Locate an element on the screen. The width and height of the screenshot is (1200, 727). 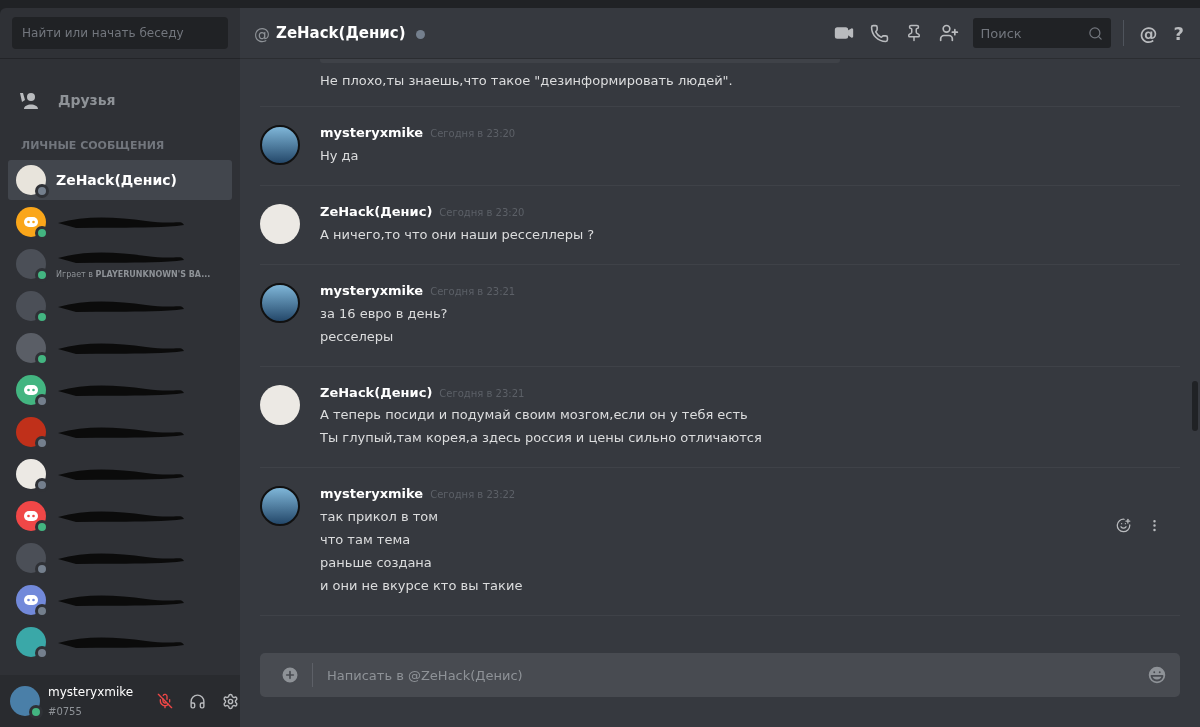
settings-icon is located at coordinates (231, 701).